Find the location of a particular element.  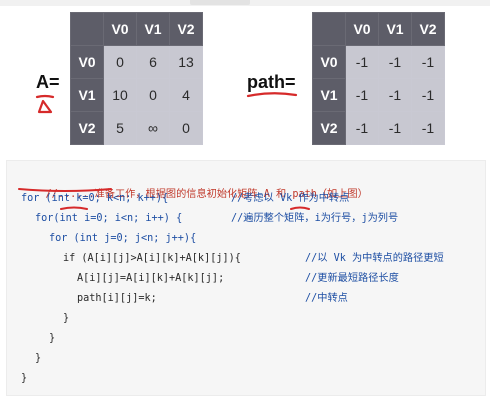

matrix-a-row: V1 10 0 4 is located at coordinates (136, 95).